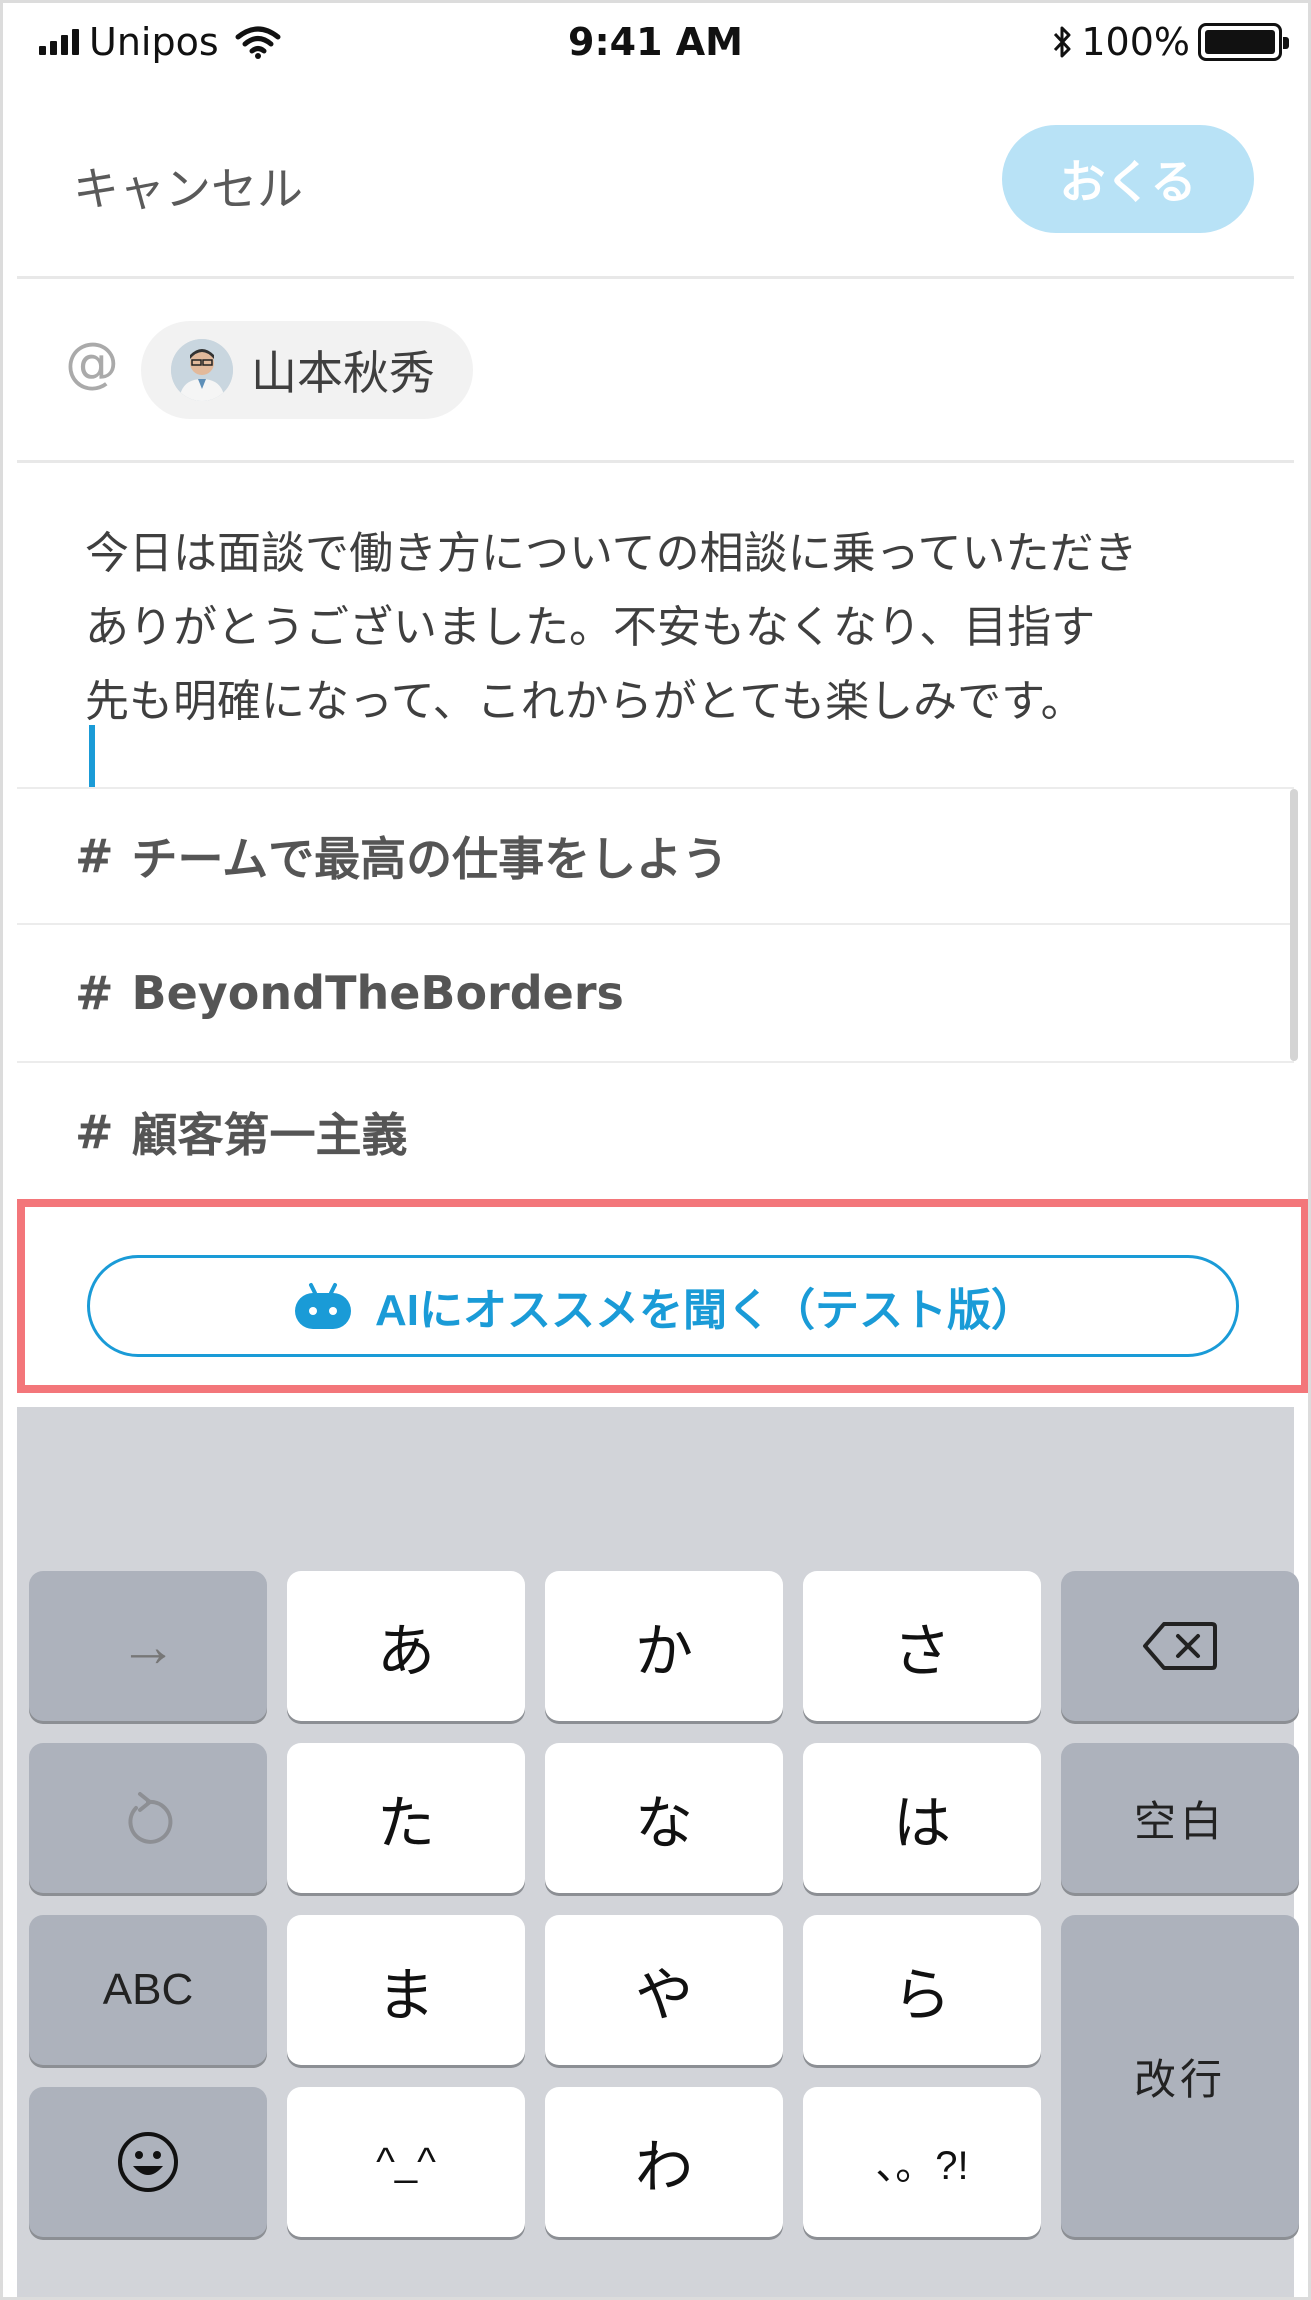 The width and height of the screenshot is (1311, 2300). I want to click on kaomoji-key: ^_^, so click(406, 2162).